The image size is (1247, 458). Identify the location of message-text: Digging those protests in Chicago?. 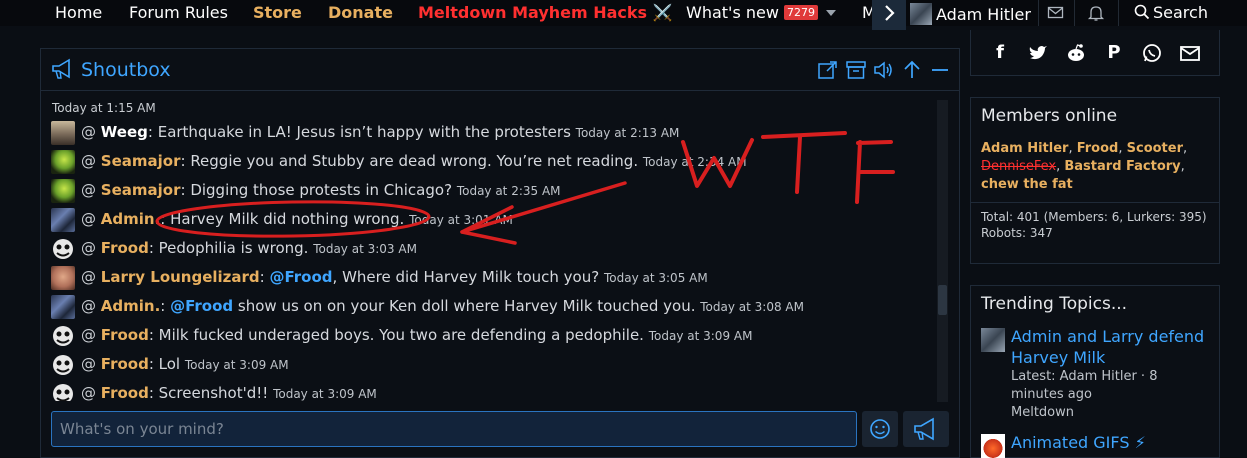
(321, 190).